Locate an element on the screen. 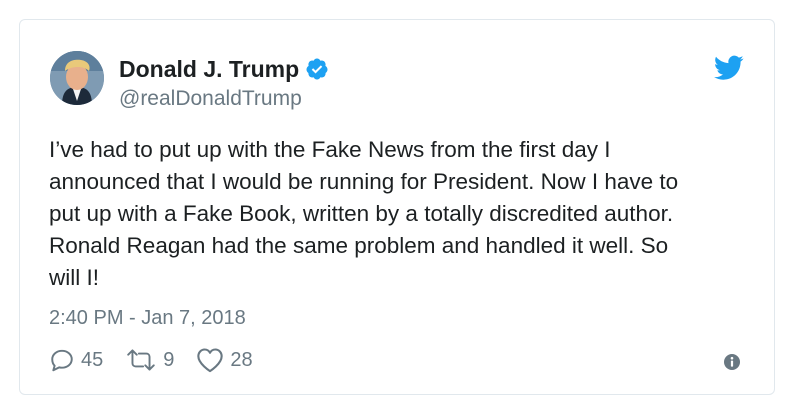 The width and height of the screenshot is (798, 420). retweet-icon is located at coordinates (141, 360).